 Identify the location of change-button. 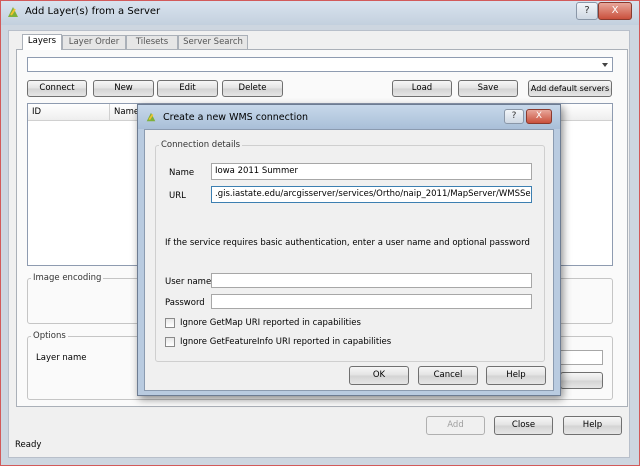
(581, 380).